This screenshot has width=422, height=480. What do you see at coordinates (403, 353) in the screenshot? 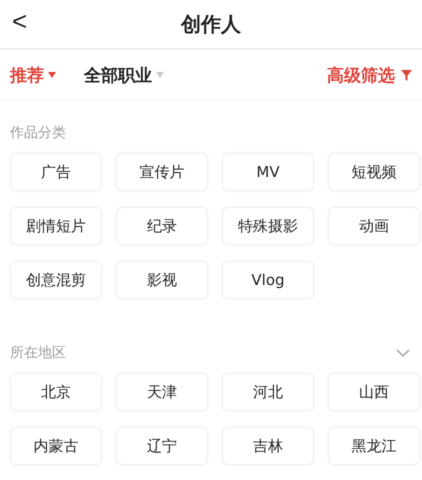
I see `chevron-down-icon` at bounding box center [403, 353].